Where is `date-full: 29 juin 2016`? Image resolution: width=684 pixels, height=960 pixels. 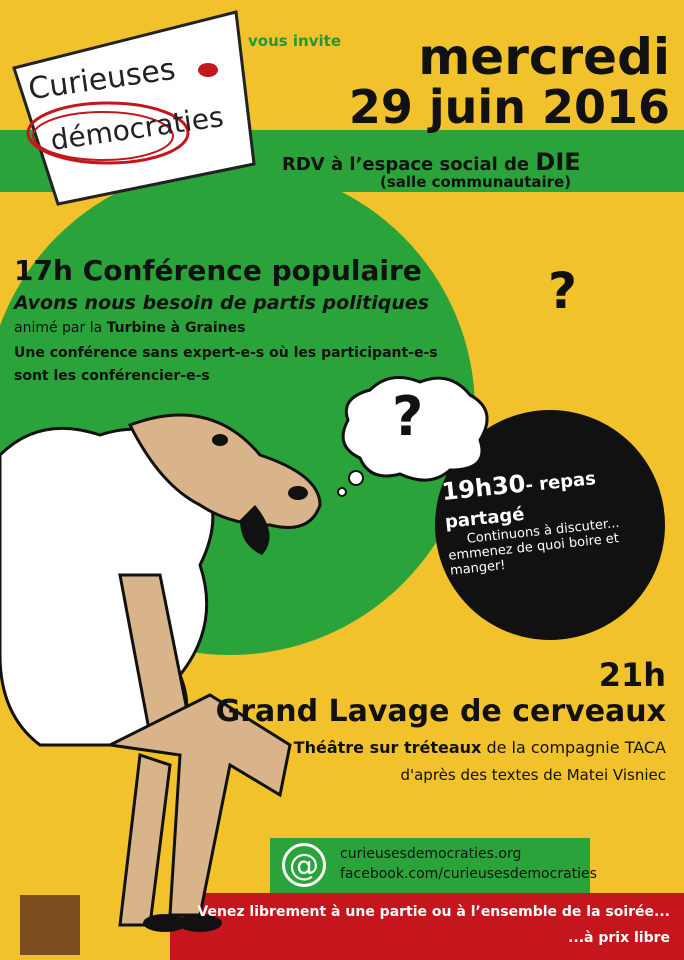
date-full: 29 juin 2016 is located at coordinates (509, 107).